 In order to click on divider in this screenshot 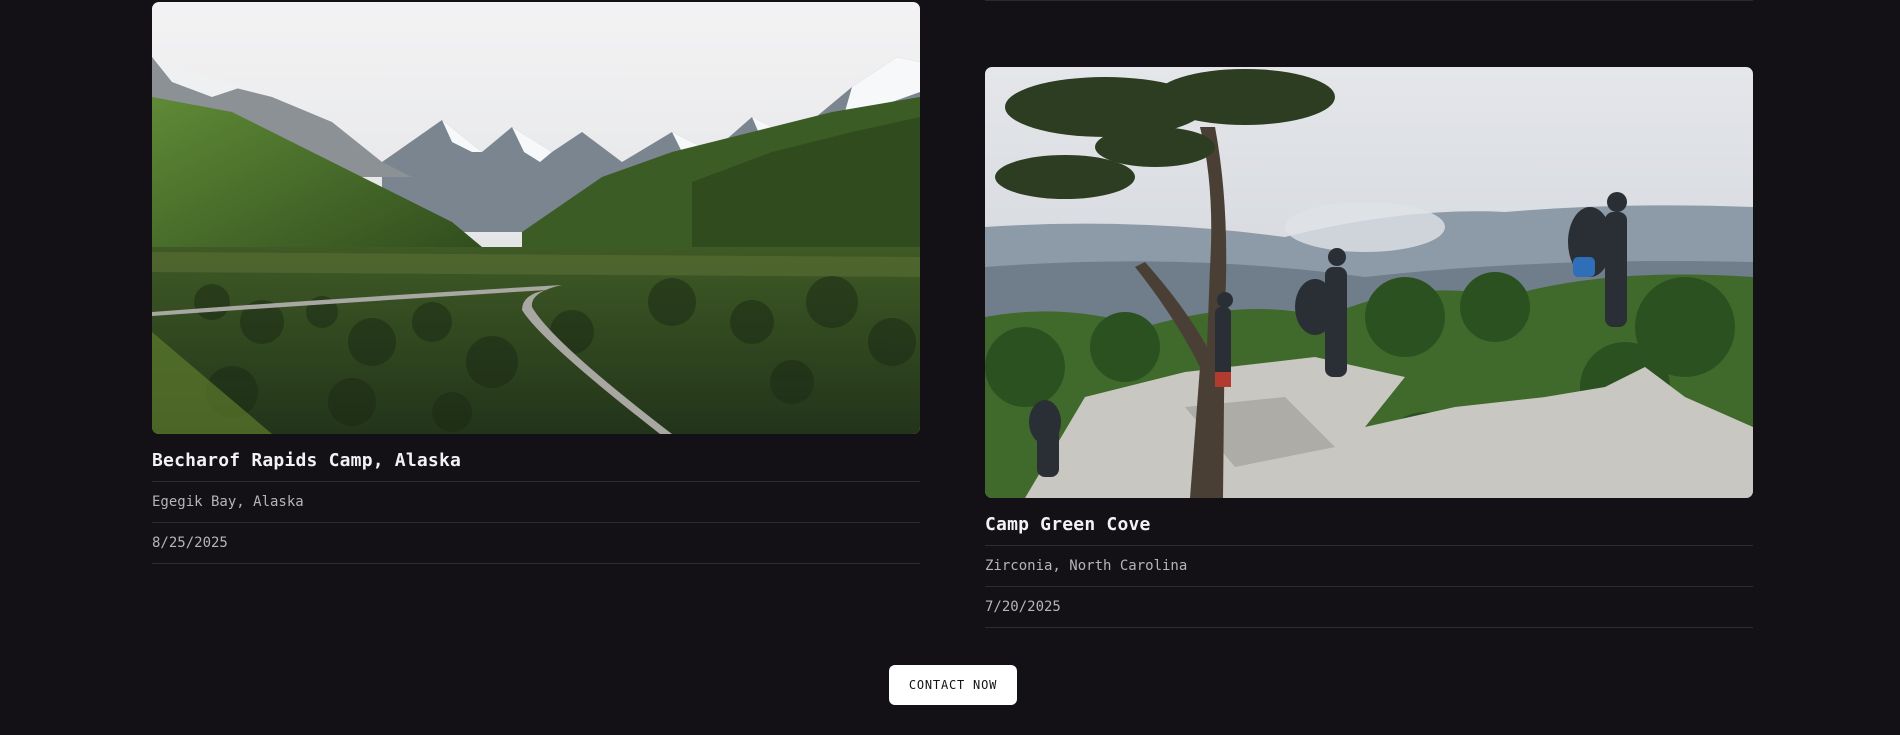, I will do `click(1369, 0)`.